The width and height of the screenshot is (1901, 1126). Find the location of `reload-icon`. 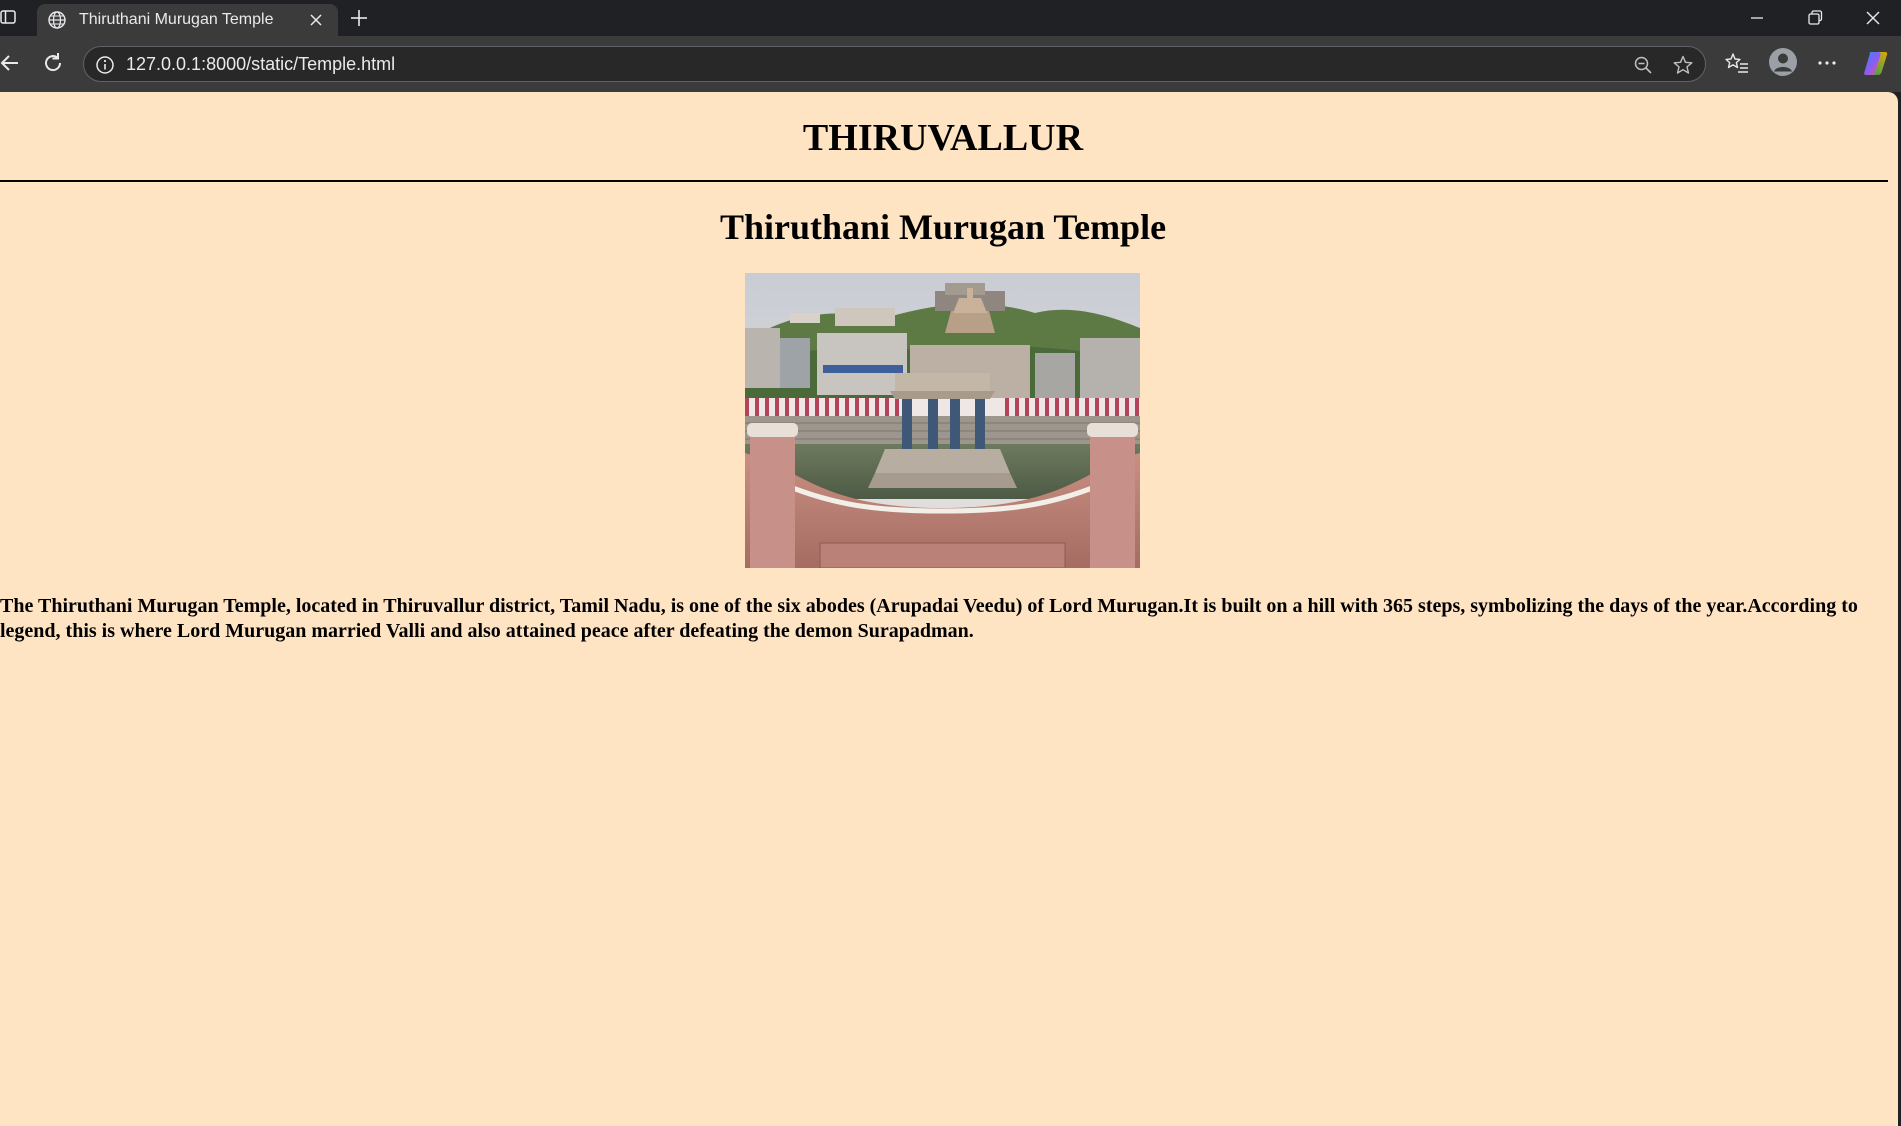

reload-icon is located at coordinates (53, 63).